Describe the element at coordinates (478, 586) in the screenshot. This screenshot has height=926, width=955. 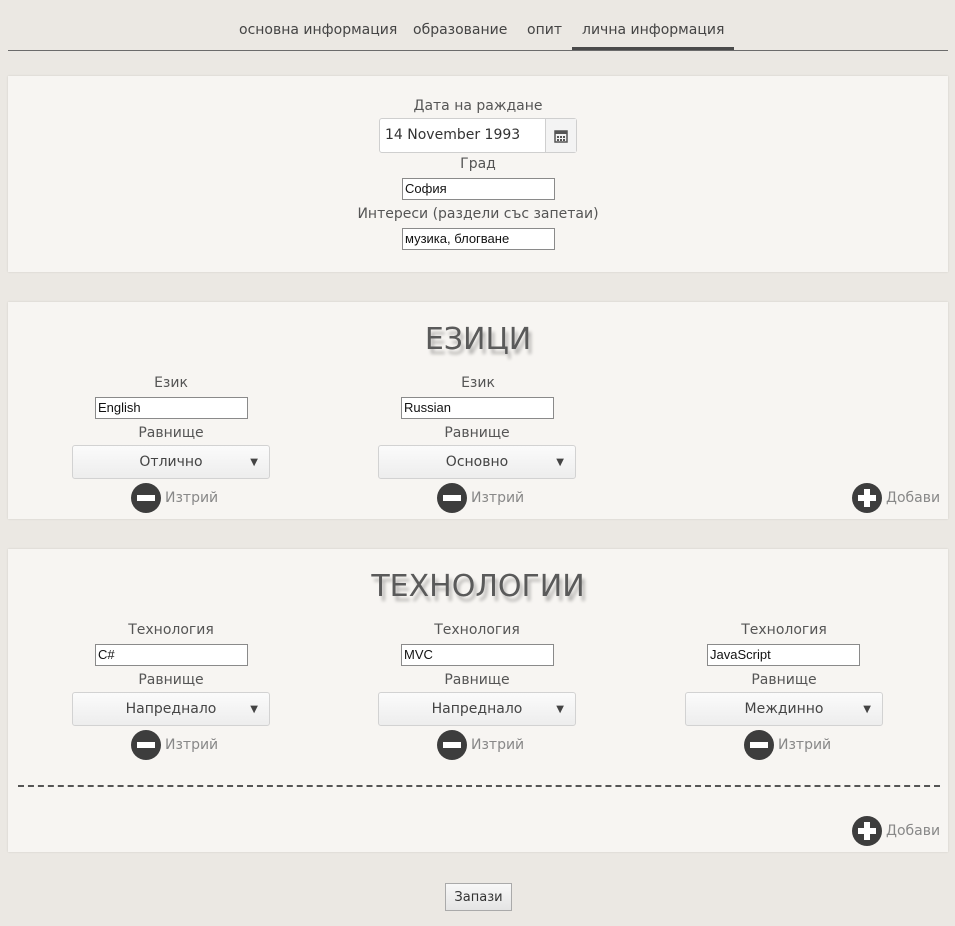
I see `technologies-heading: ТЕХНОЛОГИИ` at that location.